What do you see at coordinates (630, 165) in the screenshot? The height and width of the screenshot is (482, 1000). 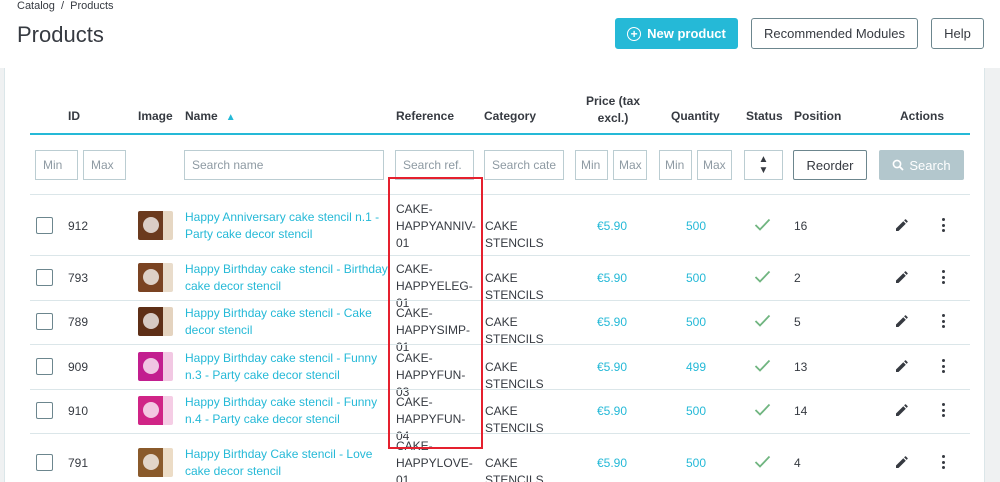 I see `price-max-input: Max` at bounding box center [630, 165].